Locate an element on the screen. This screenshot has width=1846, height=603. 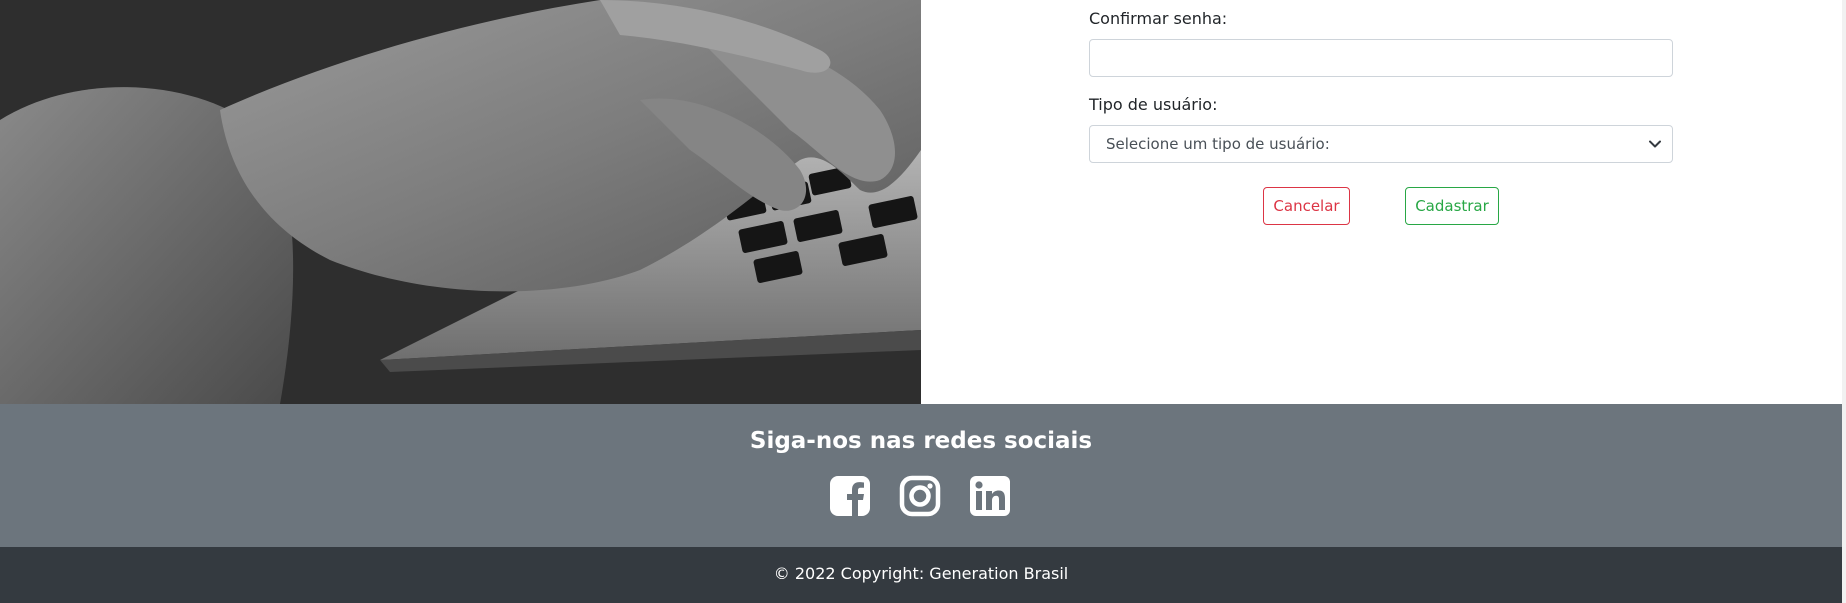
user-type-select: Selecione um tipo de usuário: is located at coordinates (1381, 144).